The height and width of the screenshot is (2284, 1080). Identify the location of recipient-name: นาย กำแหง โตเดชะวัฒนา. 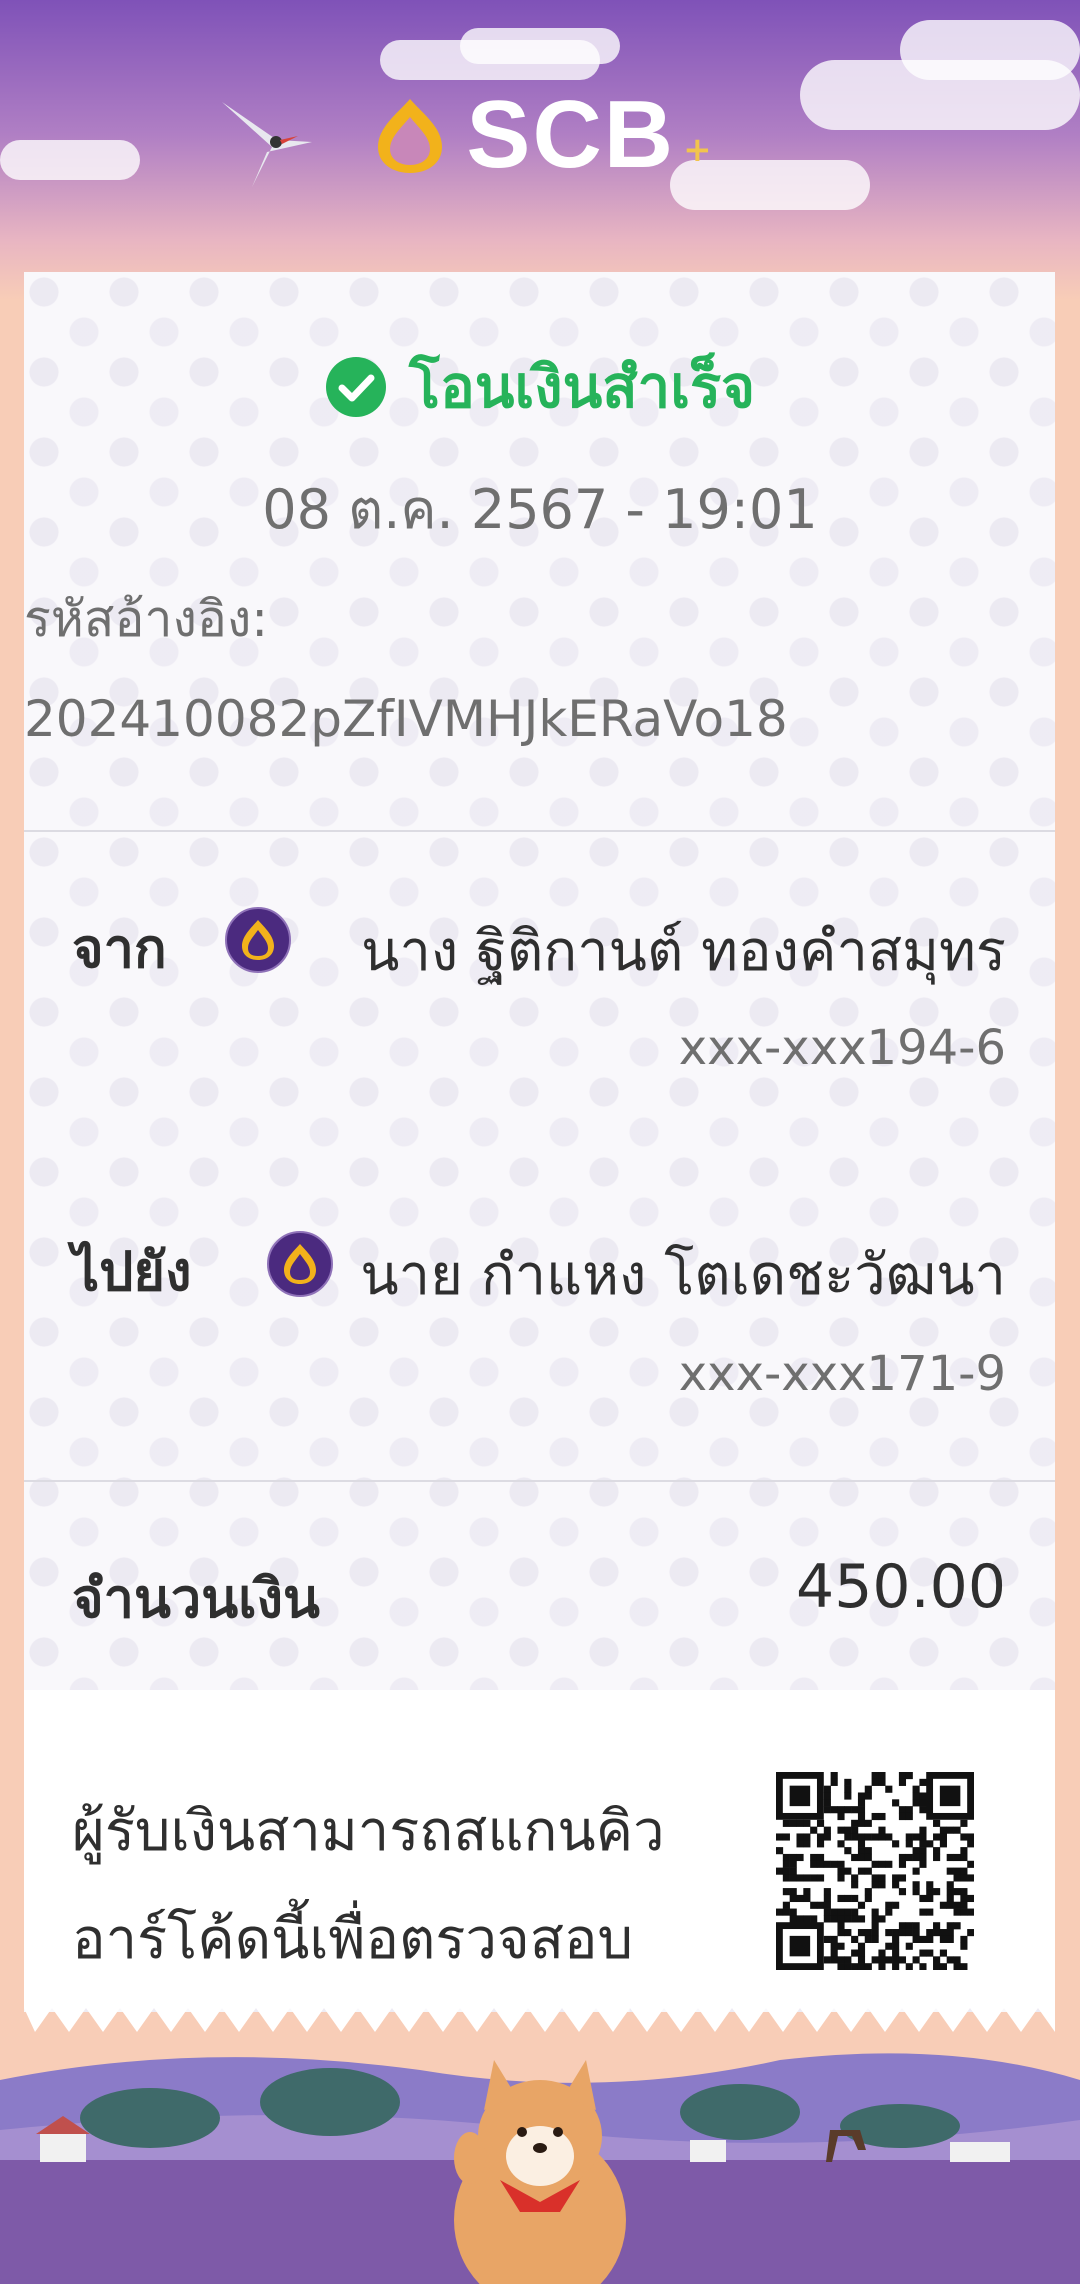
(683, 1275).